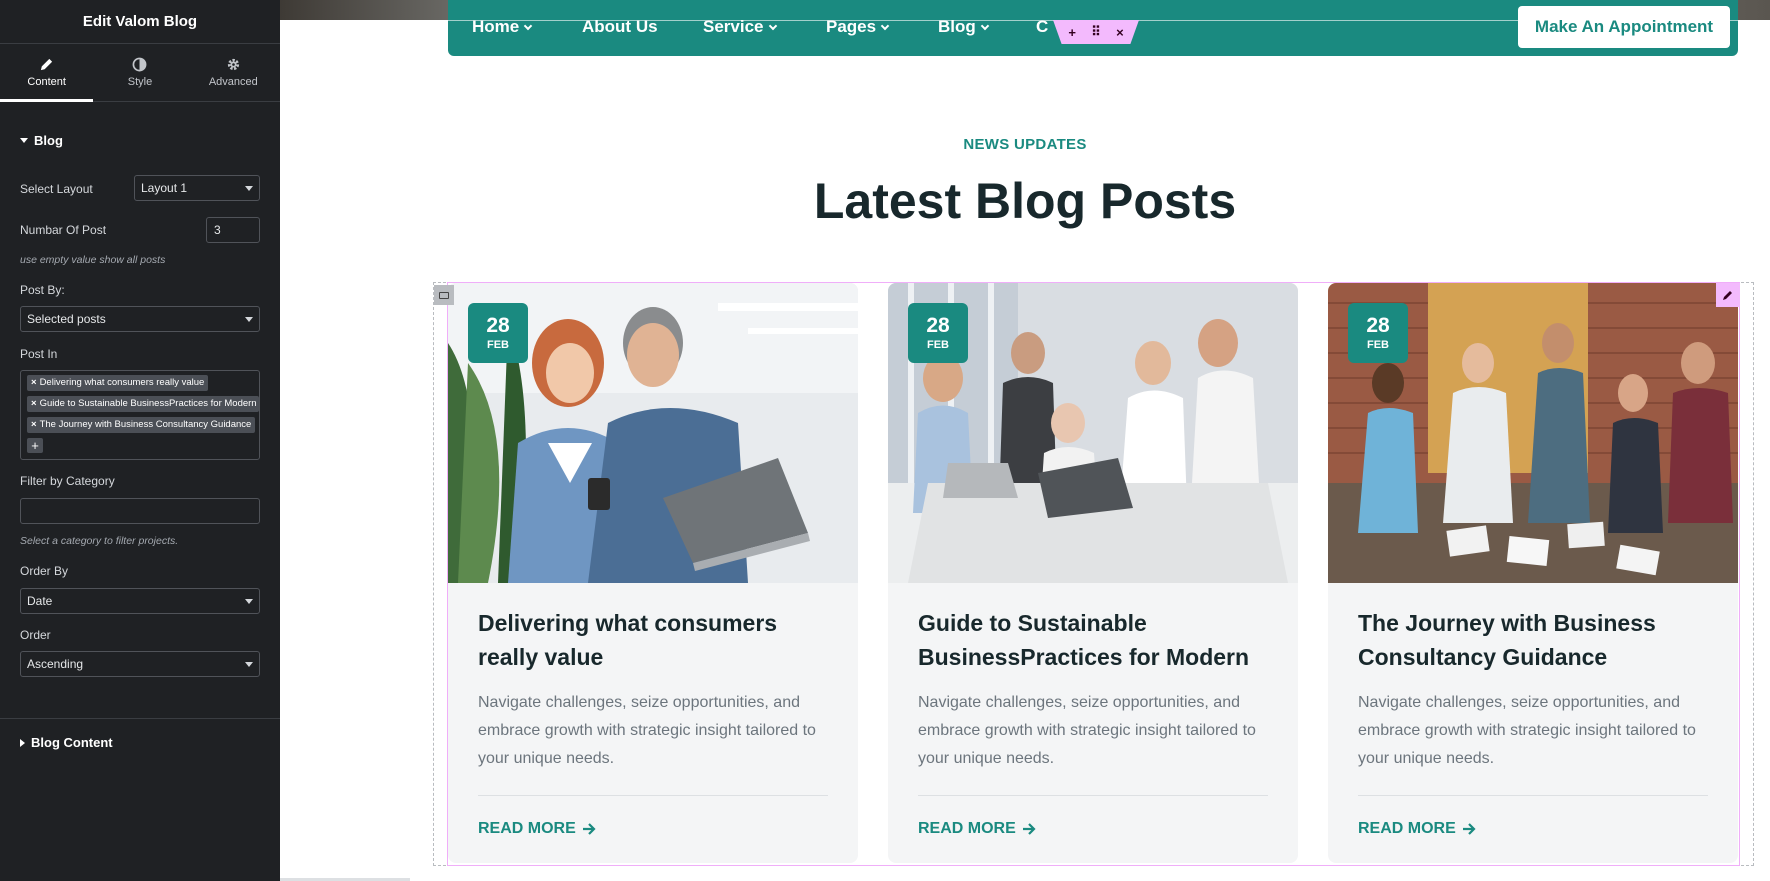  What do you see at coordinates (46, 82) in the screenshot?
I see `tab-content-label: Content` at bounding box center [46, 82].